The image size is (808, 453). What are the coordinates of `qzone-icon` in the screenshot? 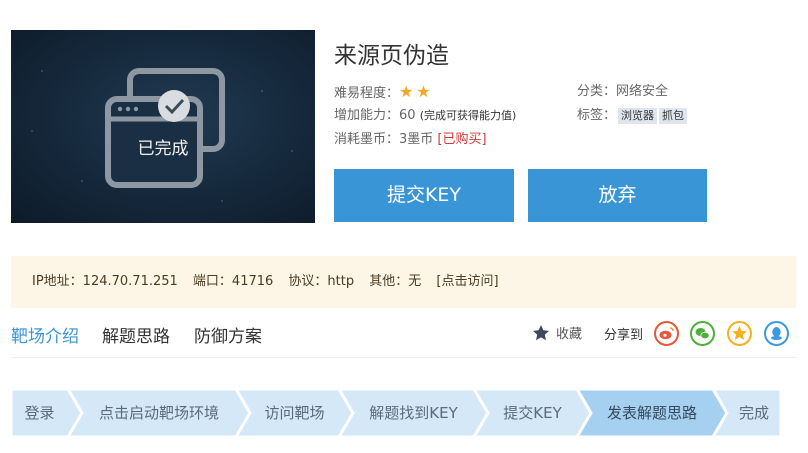 It's located at (739, 333).